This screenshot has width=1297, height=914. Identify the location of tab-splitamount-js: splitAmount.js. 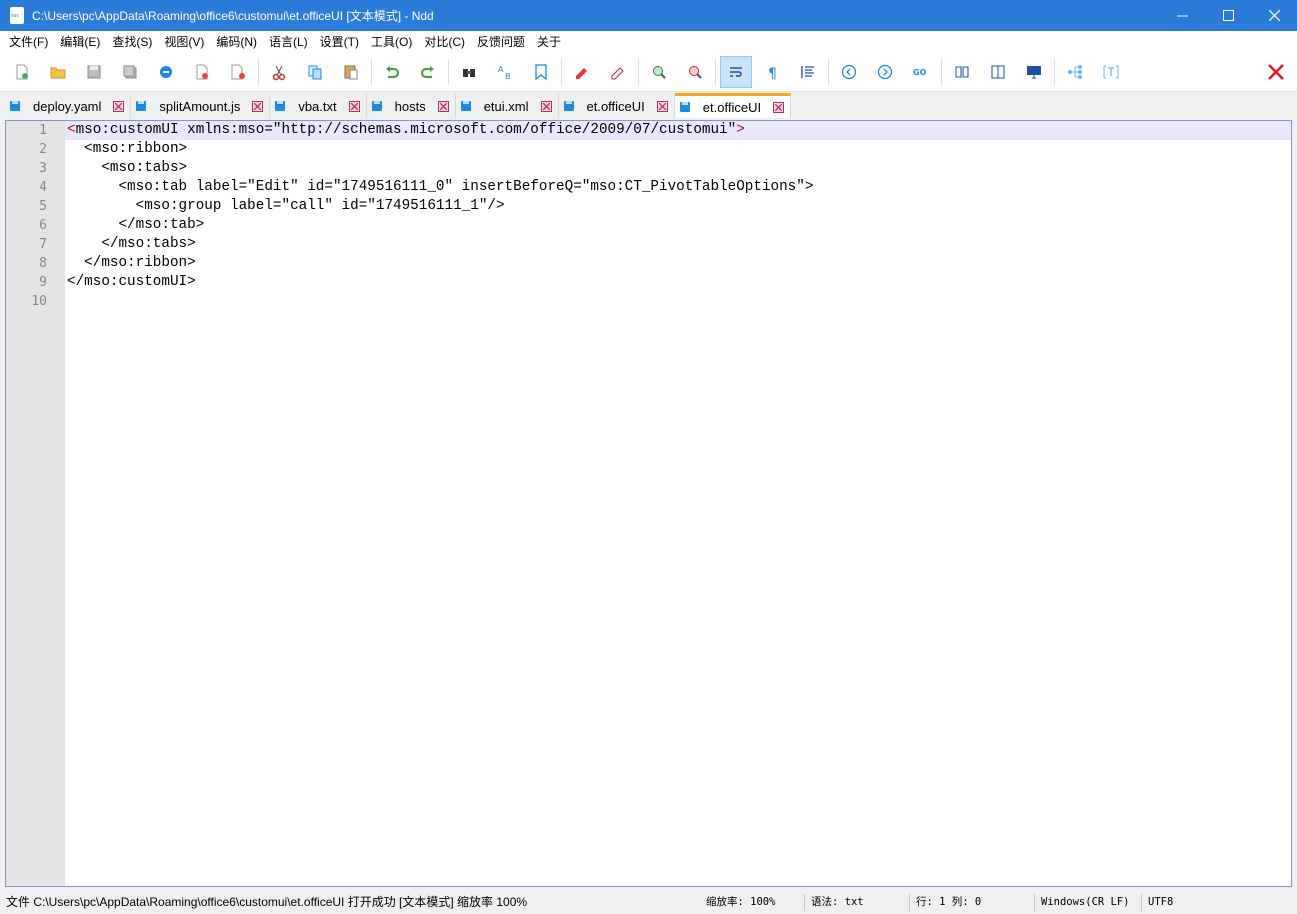
(201, 106).